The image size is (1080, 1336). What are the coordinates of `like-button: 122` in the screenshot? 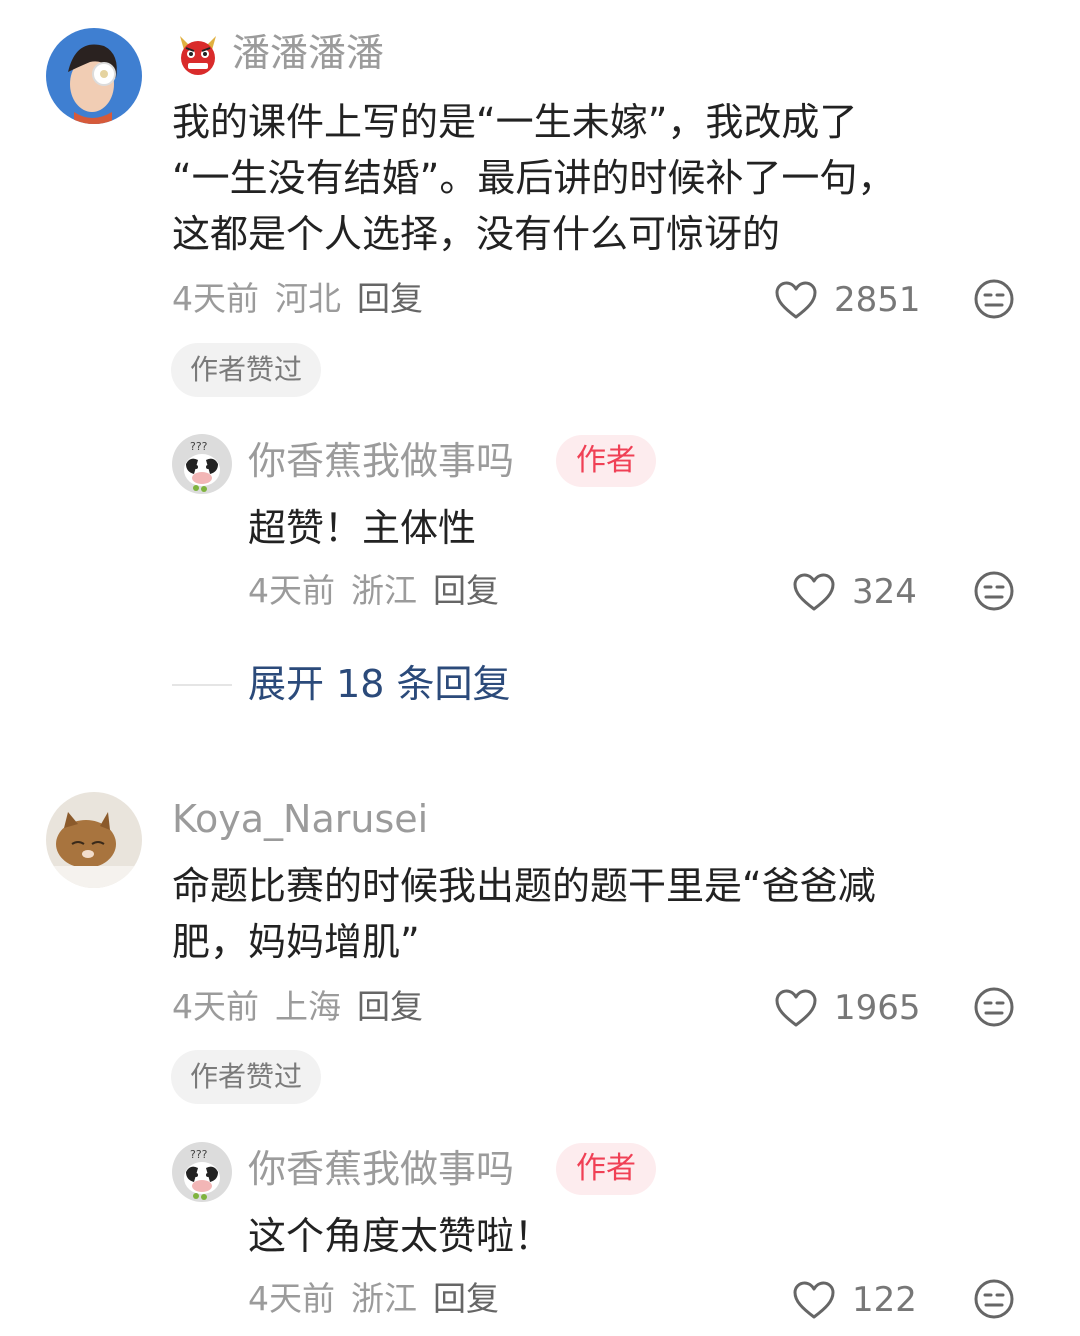 It's located at (854, 1300).